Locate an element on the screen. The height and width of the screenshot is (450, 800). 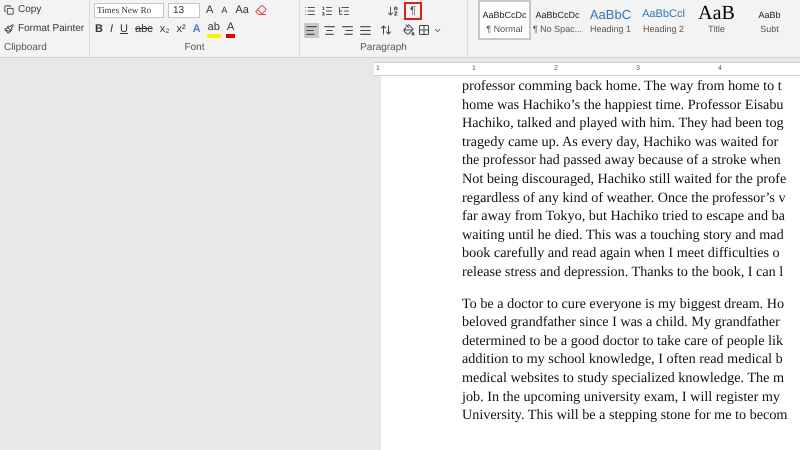
clipboard-button: Format Painter is located at coordinates (44, 28).